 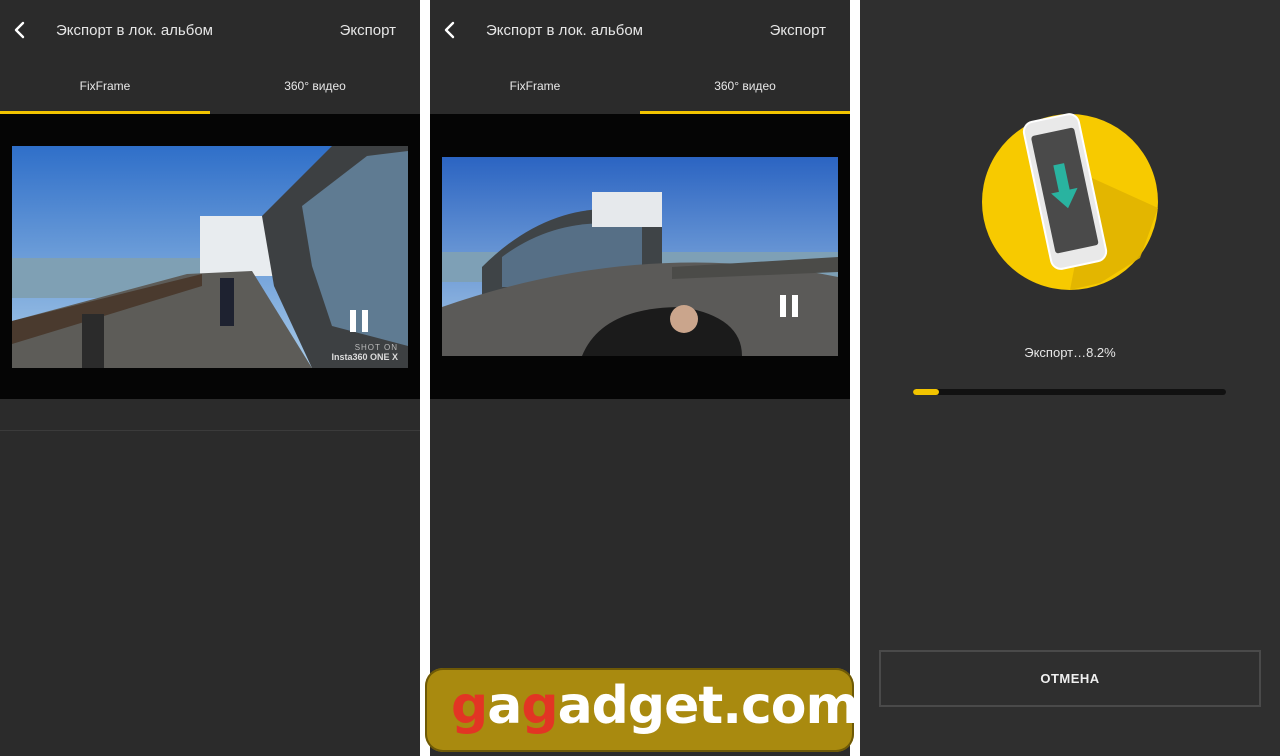 I want to click on gagadget-logo: gagadget.com, so click(x=642, y=710).